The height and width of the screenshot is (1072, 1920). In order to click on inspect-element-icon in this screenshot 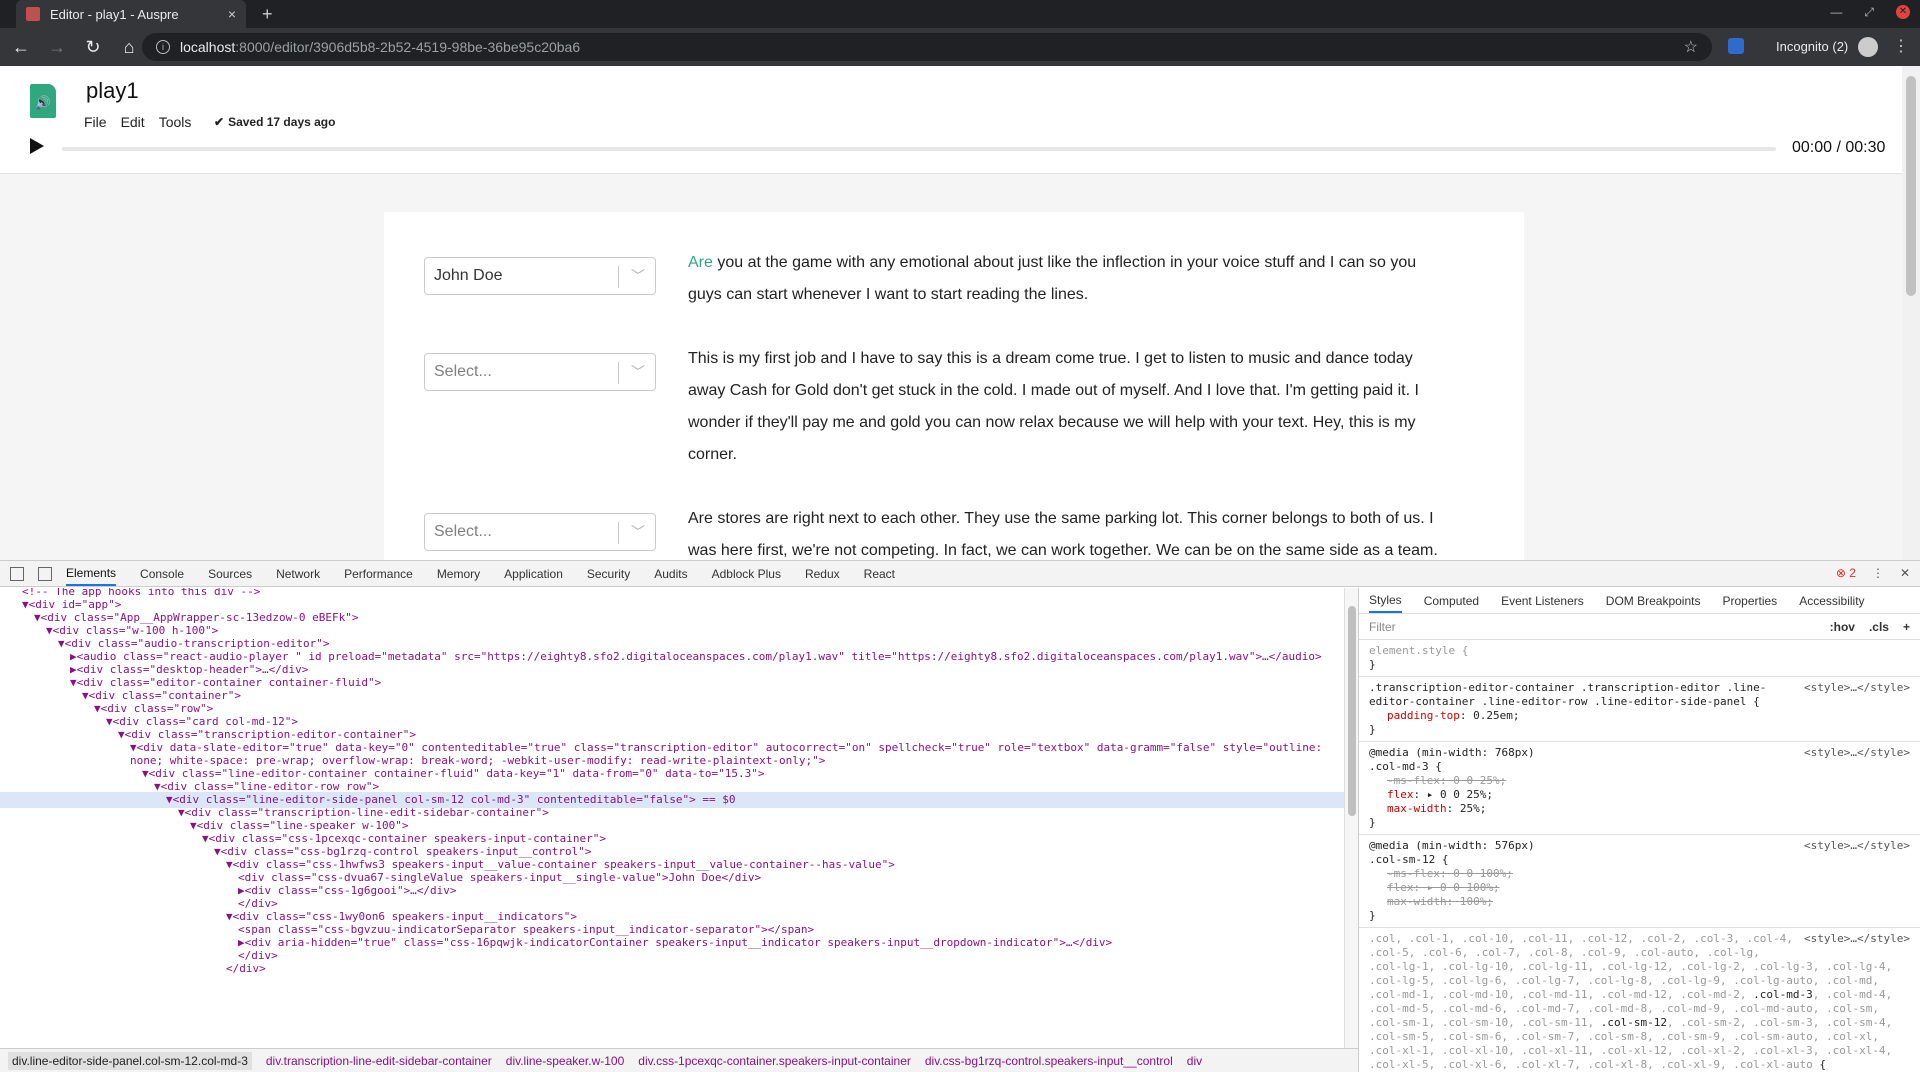, I will do `click(17, 573)`.